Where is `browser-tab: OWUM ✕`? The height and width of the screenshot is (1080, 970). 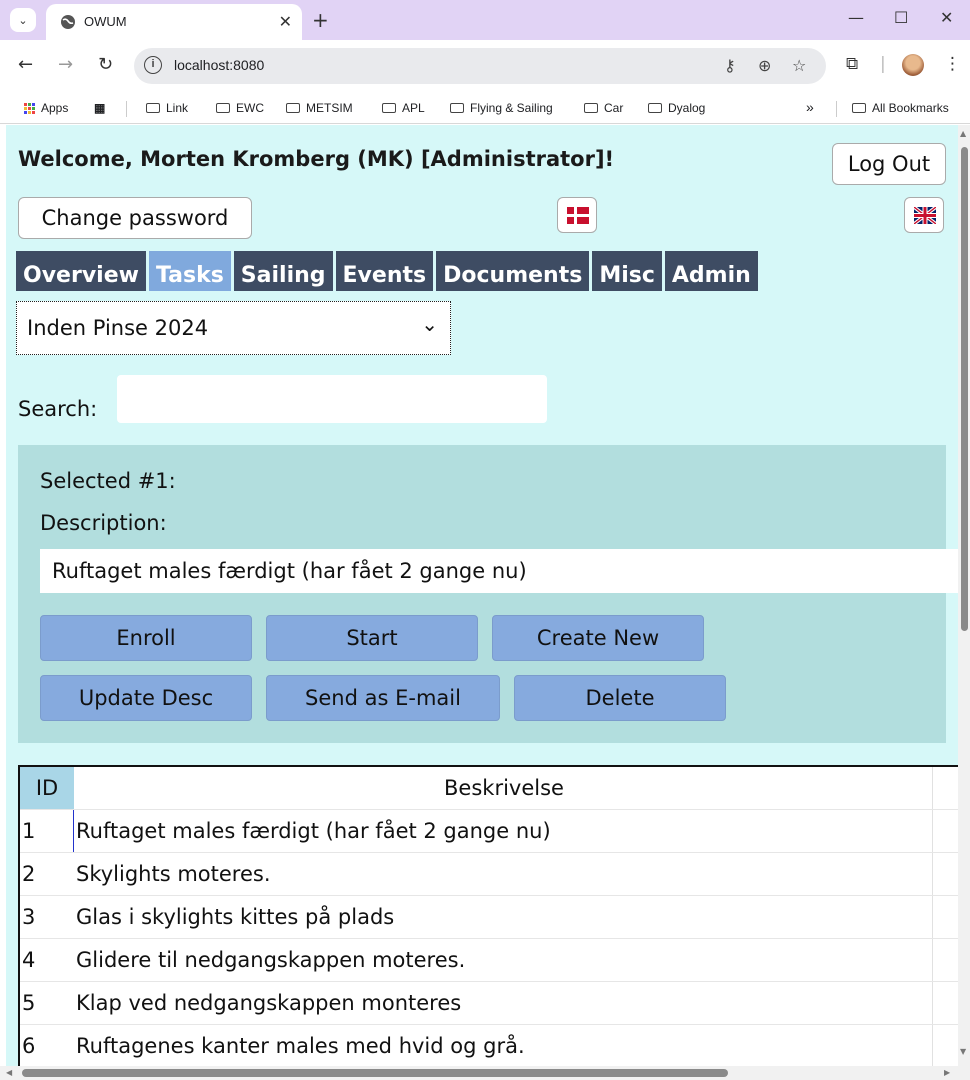
browser-tab: OWUM ✕ is located at coordinates (174, 22).